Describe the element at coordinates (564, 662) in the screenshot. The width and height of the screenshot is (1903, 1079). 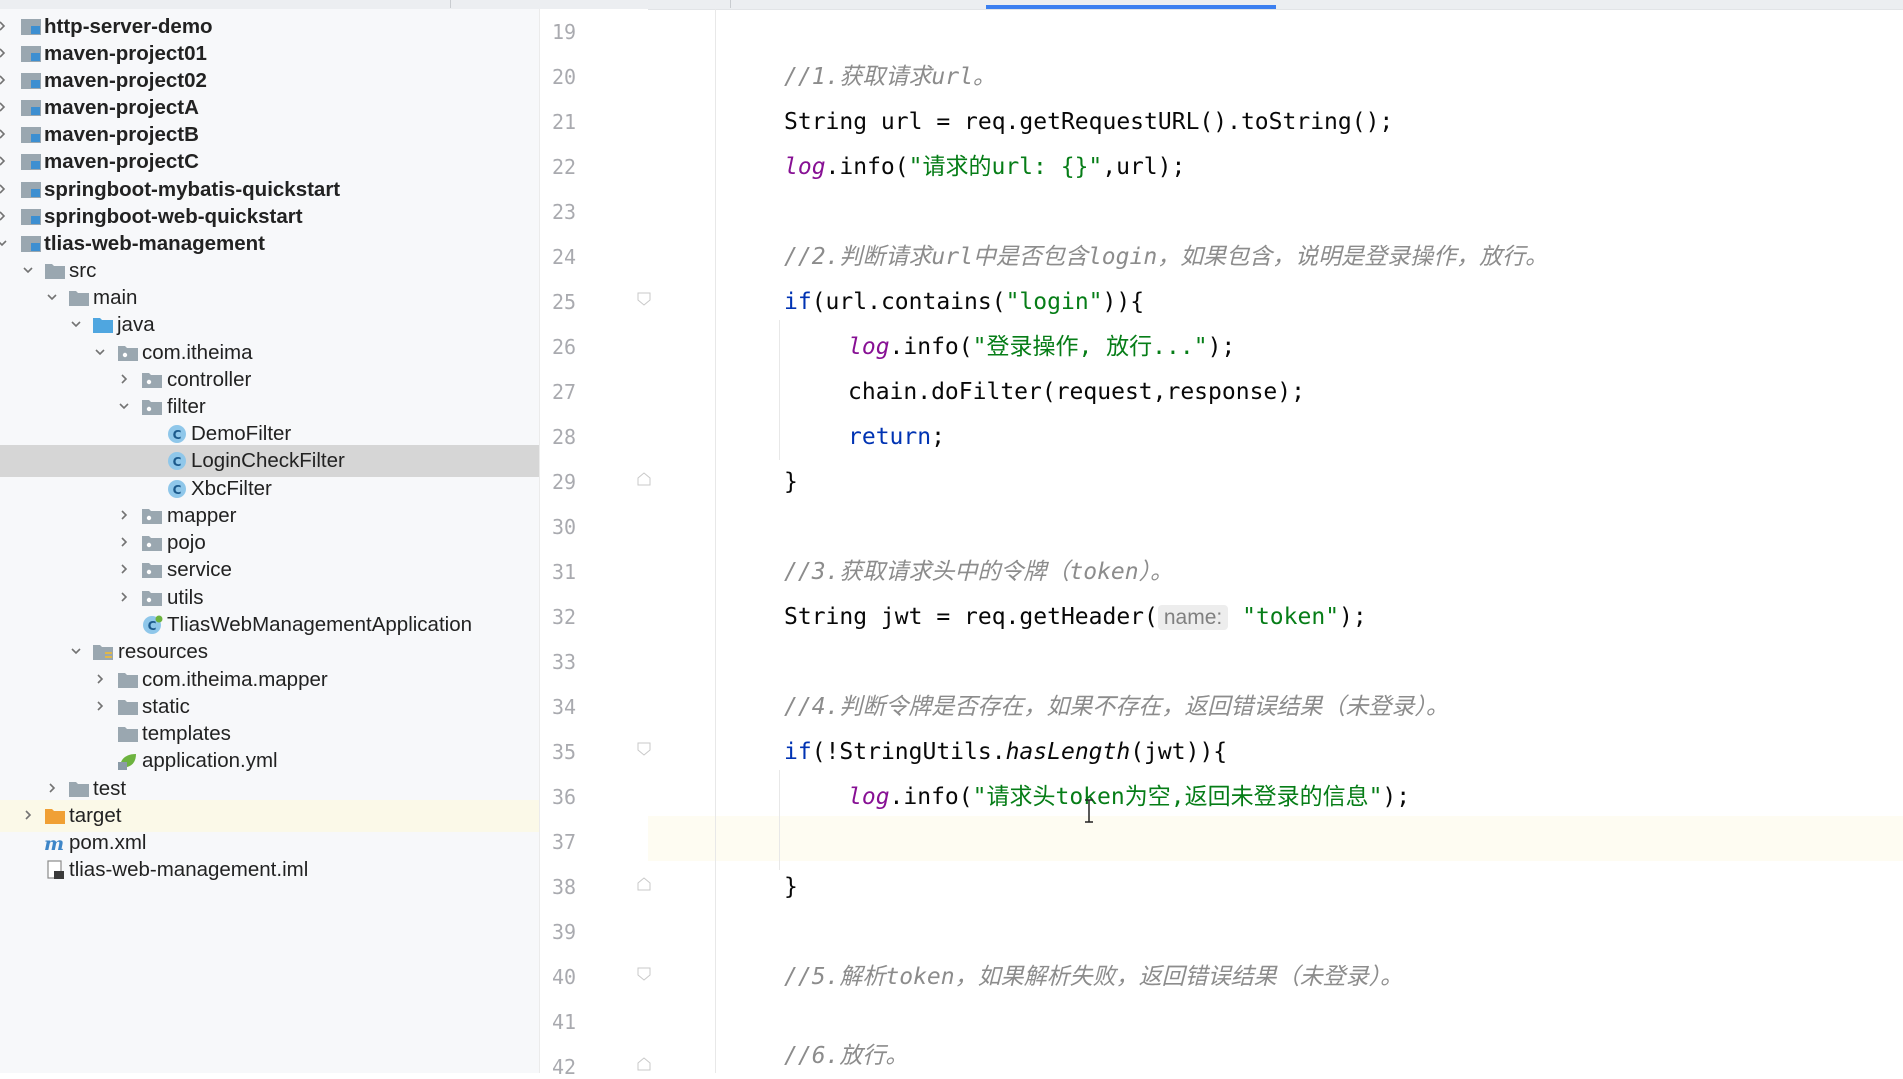
I see `line-number: 33` at that location.